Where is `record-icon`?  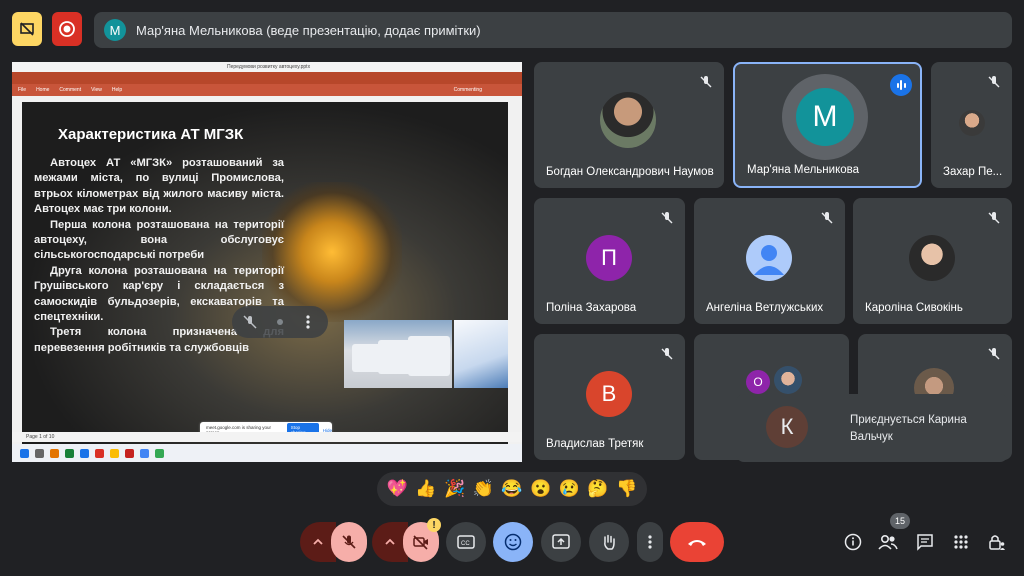 record-icon is located at coordinates (67, 29).